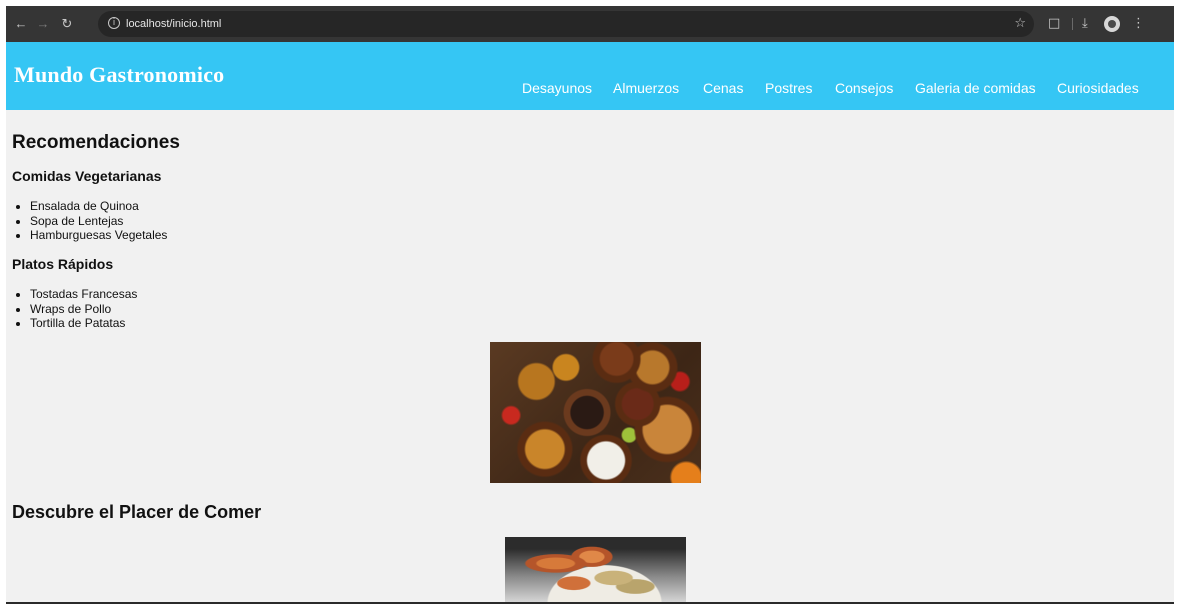  Describe the element at coordinates (98, 206) in the screenshot. I see `list-item: Ensalada de Quinoa` at that location.